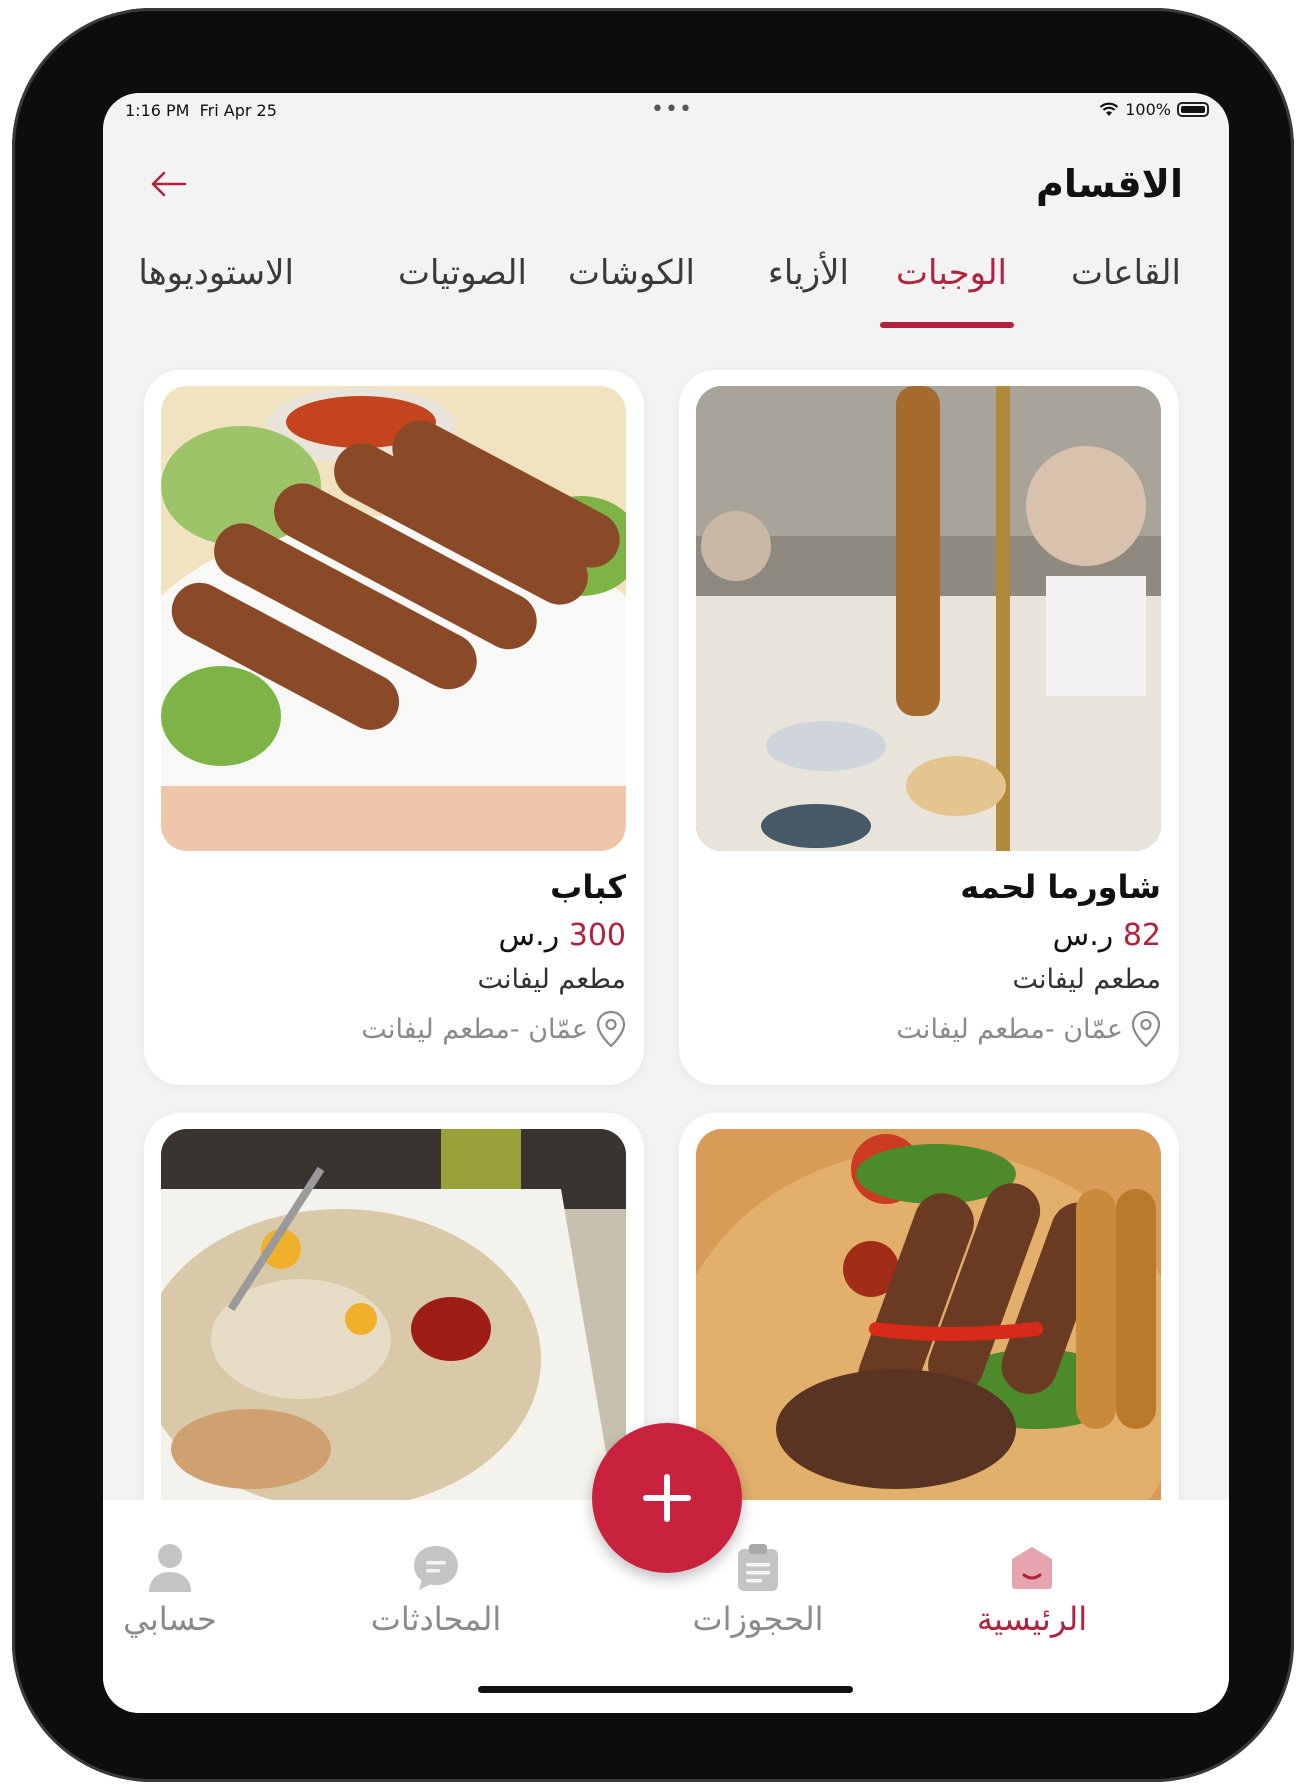 The image size is (1306, 1790). Describe the element at coordinates (758, 1619) in the screenshot. I see `nav-bookings-label: الحجوزات` at that location.